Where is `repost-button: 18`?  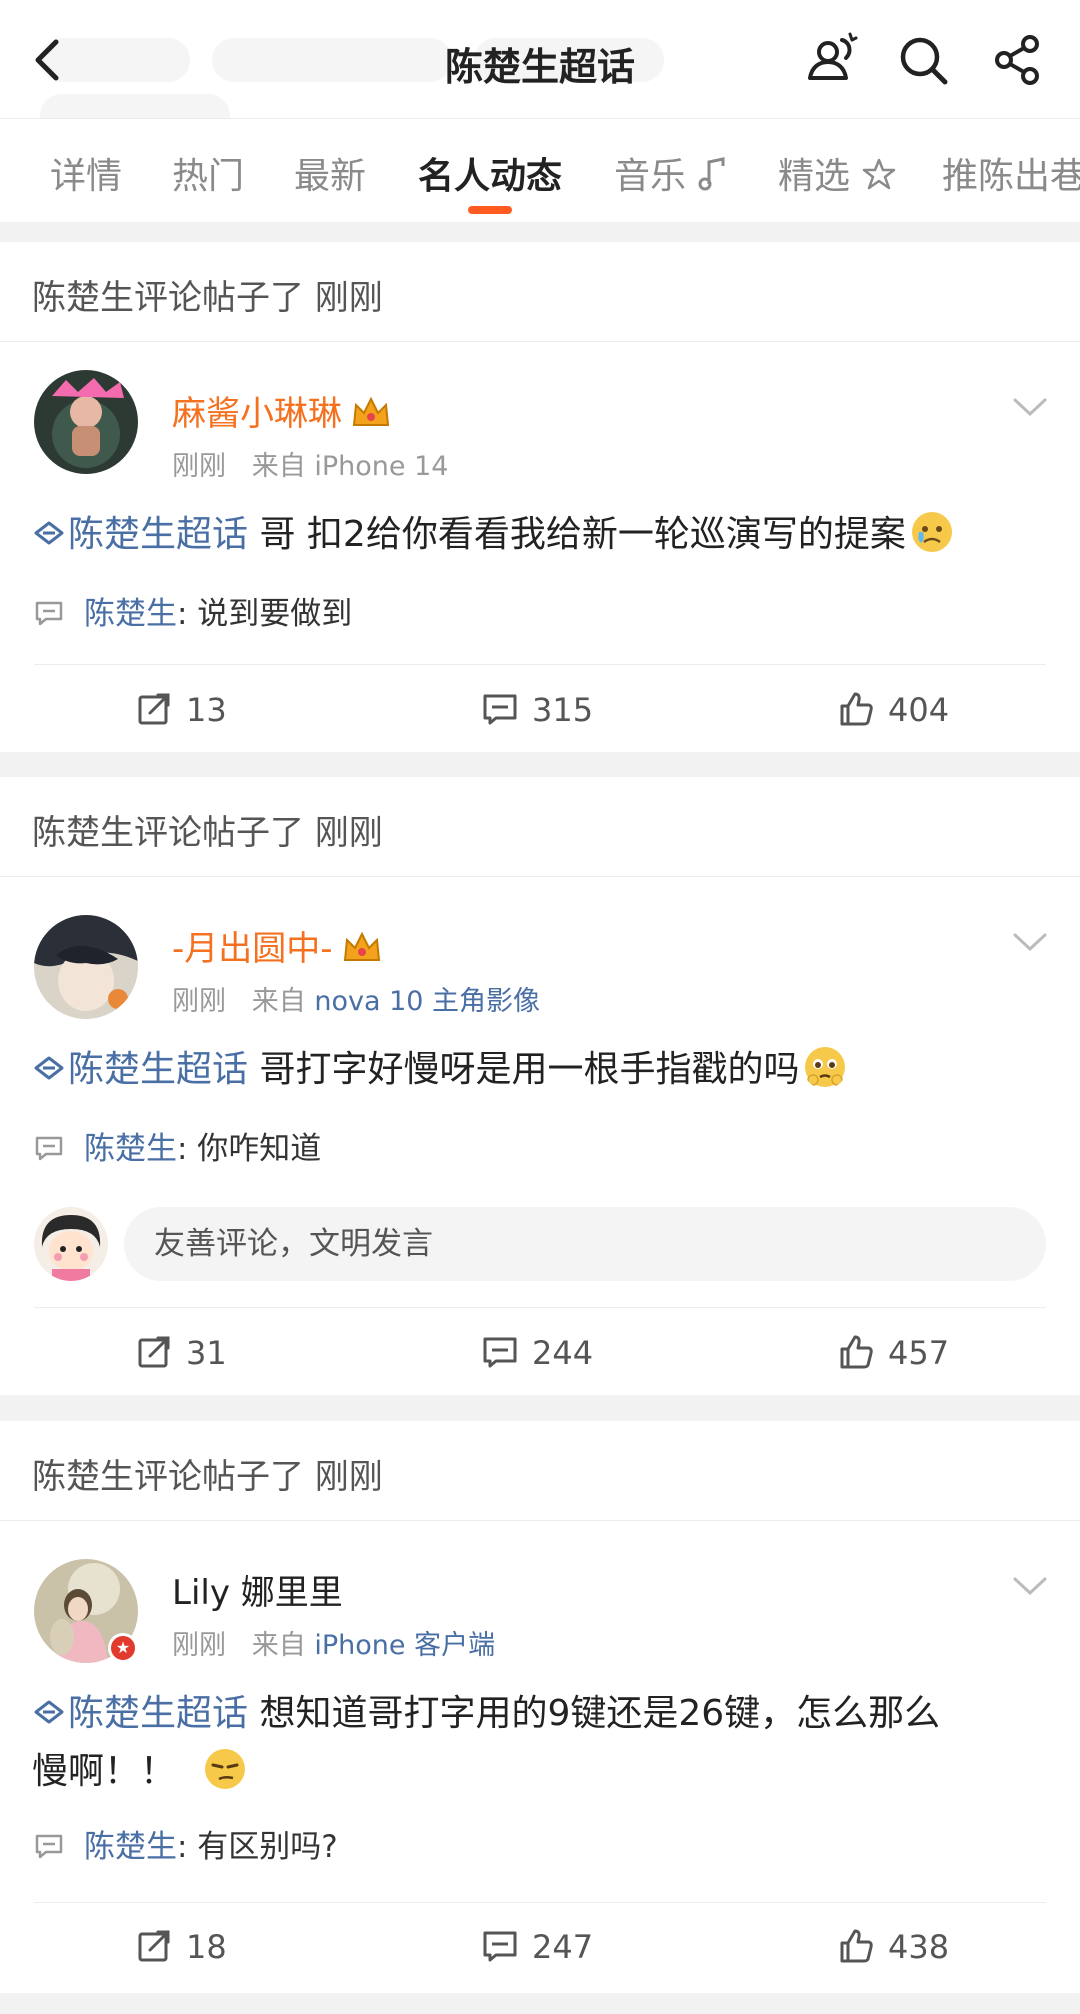
repost-button: 18 is located at coordinates (181, 1947).